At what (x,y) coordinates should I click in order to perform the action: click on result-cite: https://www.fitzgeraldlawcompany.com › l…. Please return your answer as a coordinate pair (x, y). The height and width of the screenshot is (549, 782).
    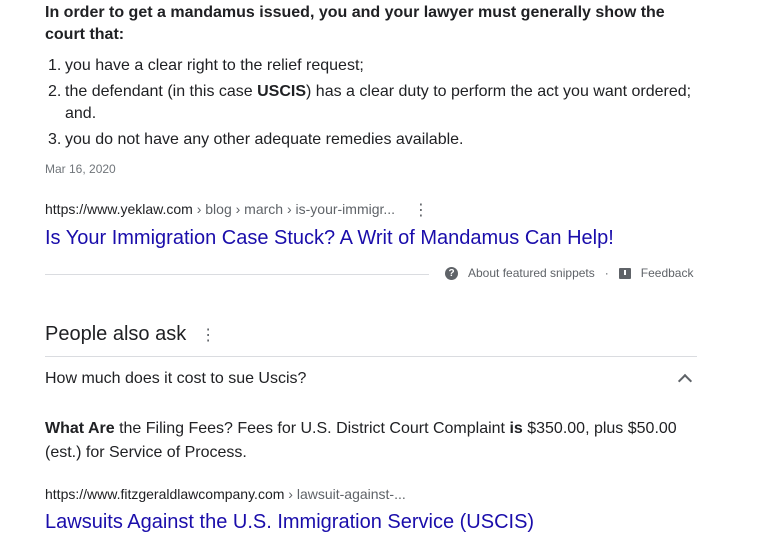
    Looking at the image, I should click on (225, 494).